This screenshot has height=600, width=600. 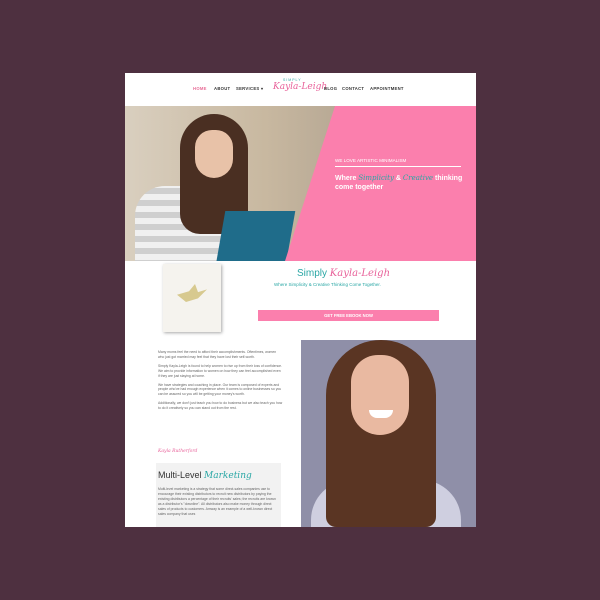 What do you see at coordinates (312, 273) in the screenshot?
I see `ebook-simply: Simply` at bounding box center [312, 273].